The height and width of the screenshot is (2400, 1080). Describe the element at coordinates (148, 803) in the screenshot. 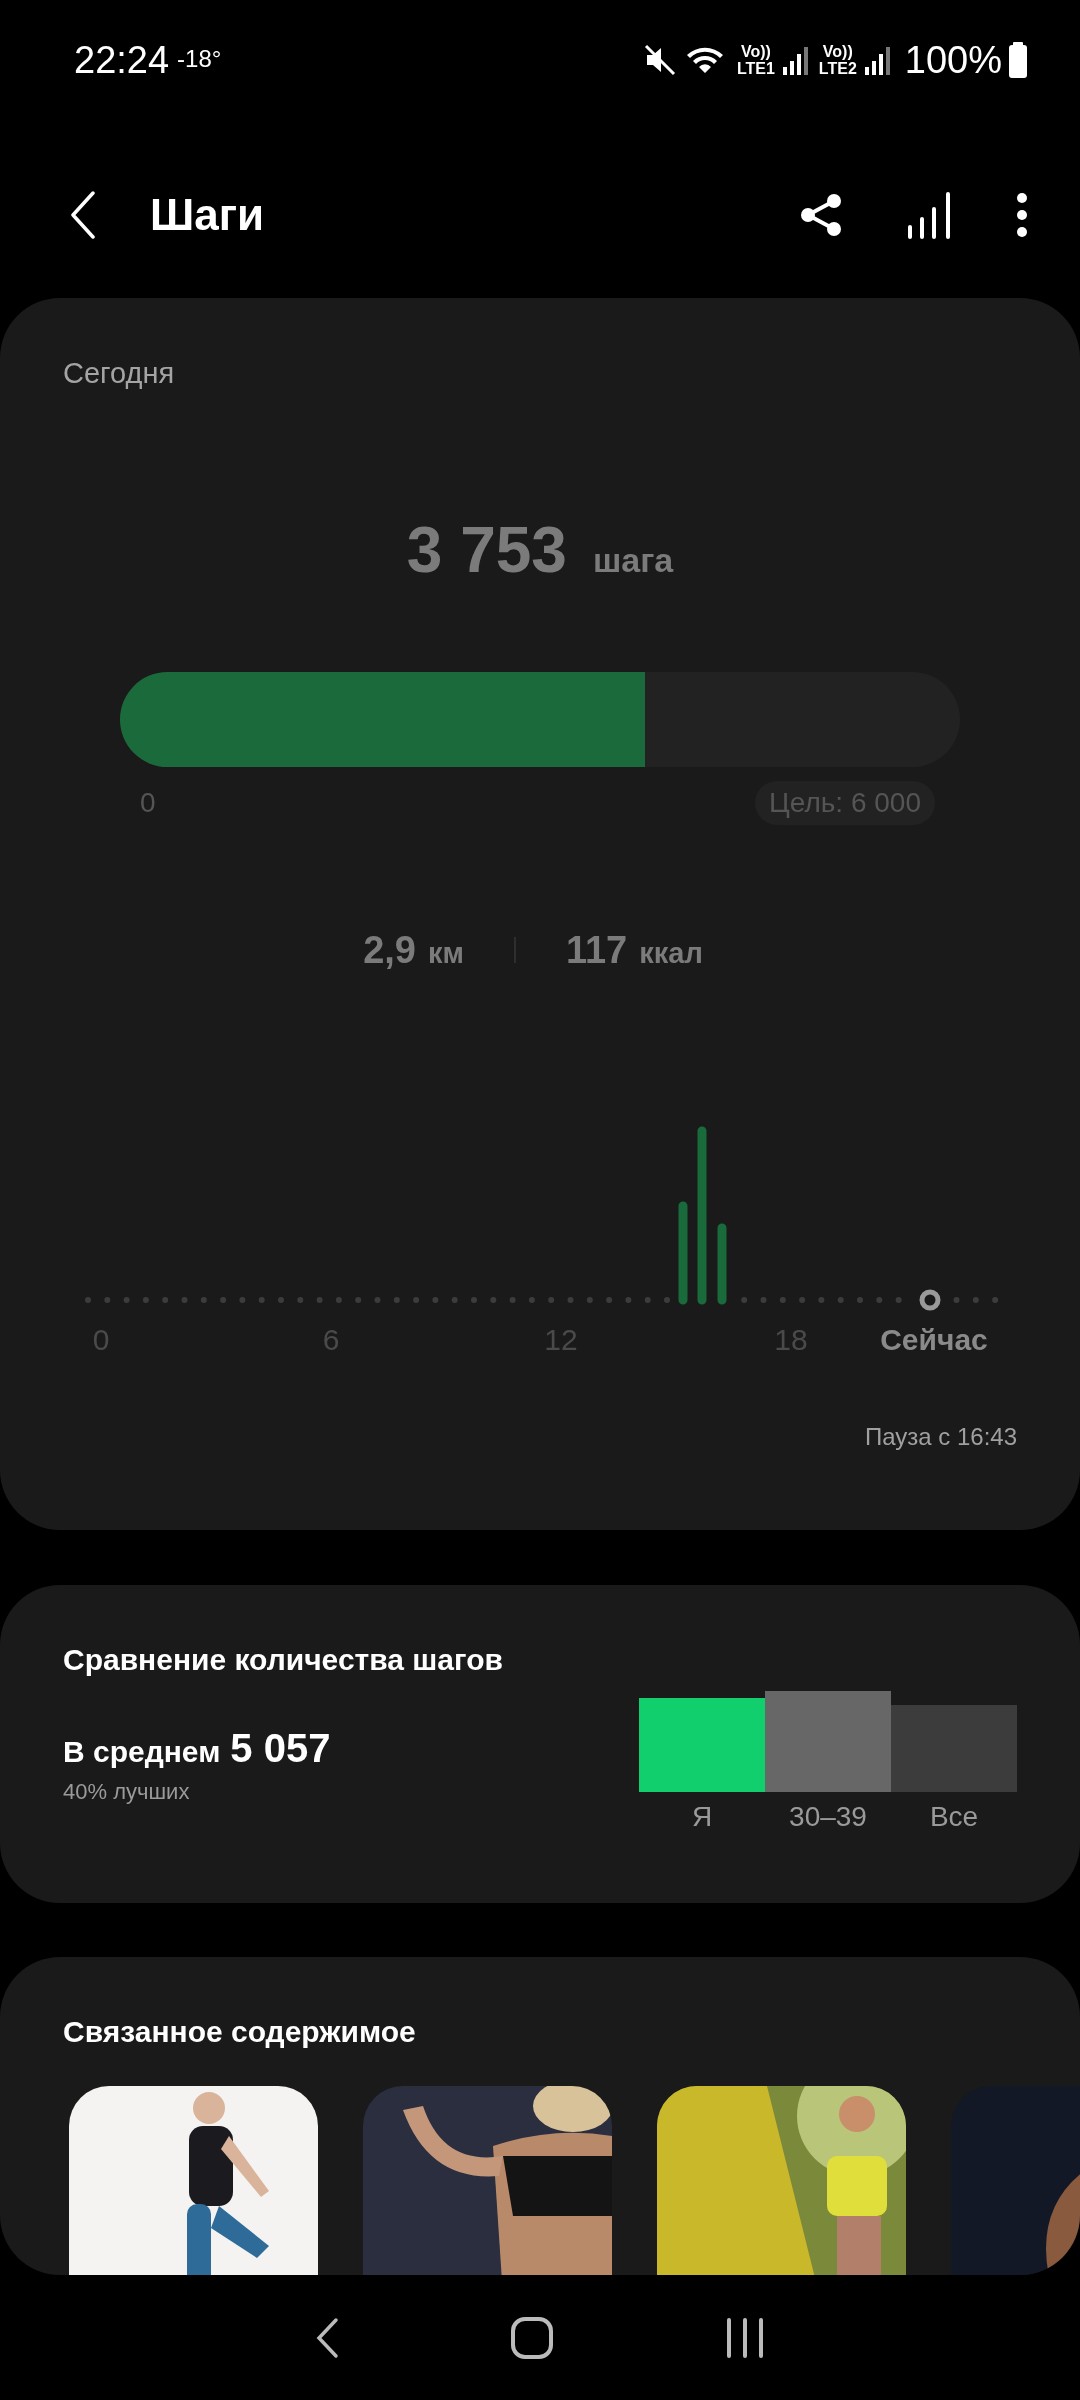

I see `progress-start-label: 0` at that location.